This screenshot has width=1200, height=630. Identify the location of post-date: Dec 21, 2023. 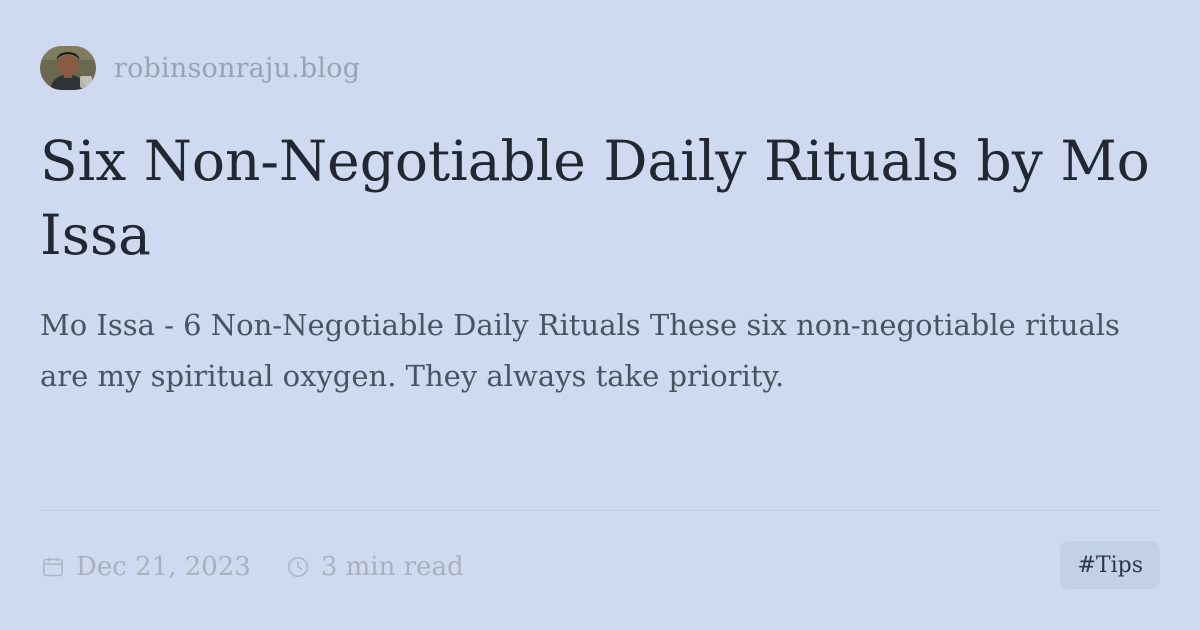
(145, 567).